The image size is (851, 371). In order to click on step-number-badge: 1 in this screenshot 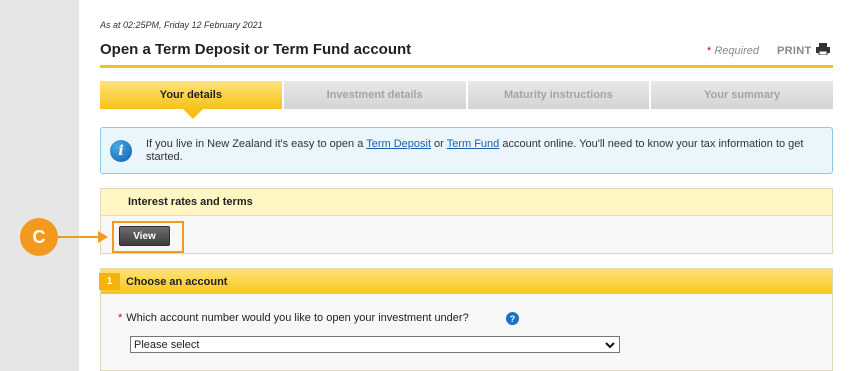, I will do `click(109, 281)`.